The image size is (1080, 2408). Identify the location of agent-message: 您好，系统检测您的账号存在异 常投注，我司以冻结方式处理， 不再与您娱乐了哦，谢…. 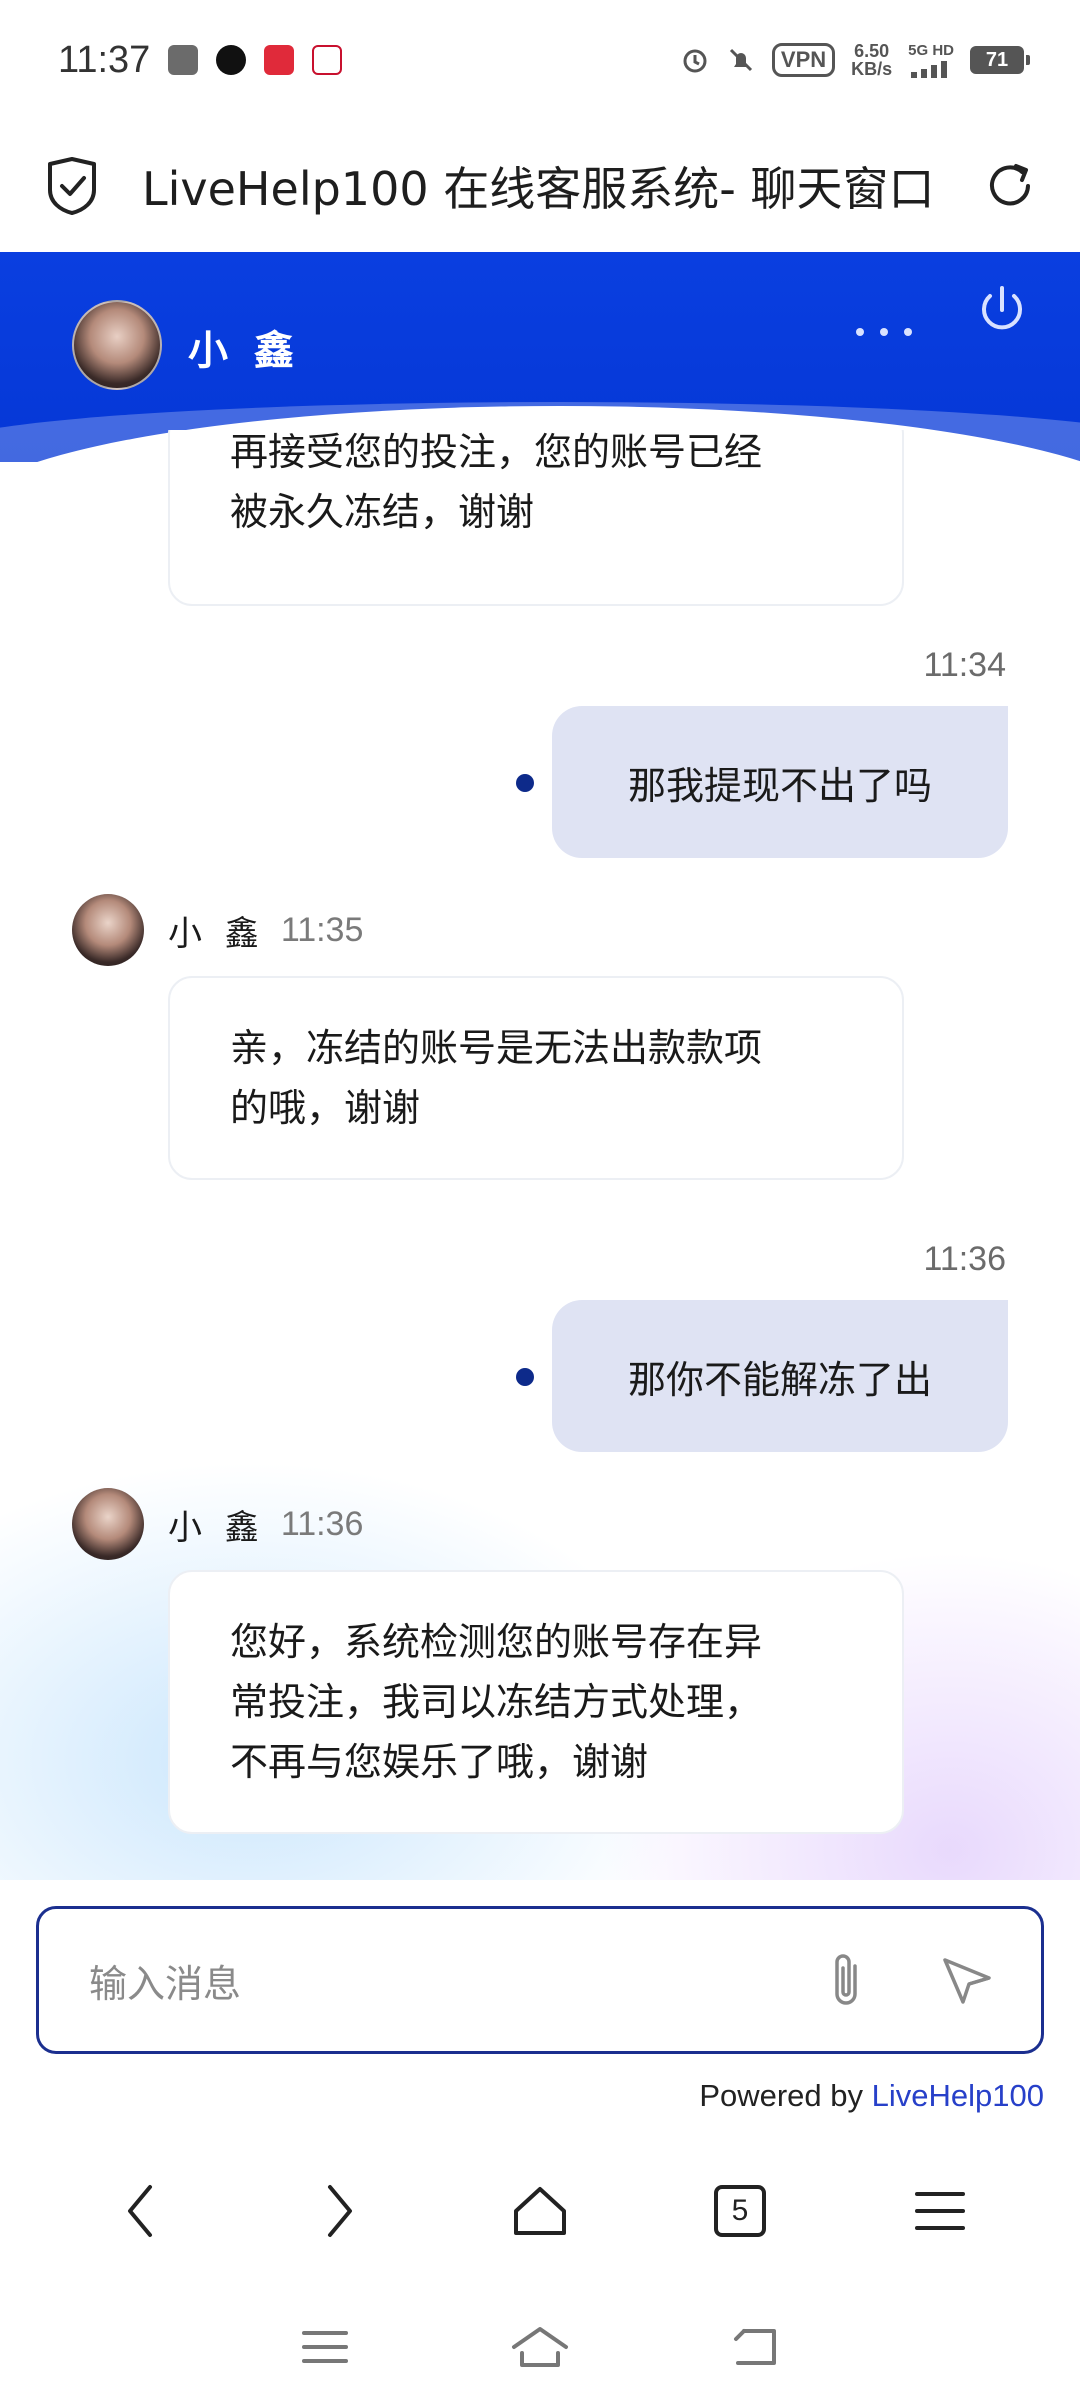
(536, 1702).